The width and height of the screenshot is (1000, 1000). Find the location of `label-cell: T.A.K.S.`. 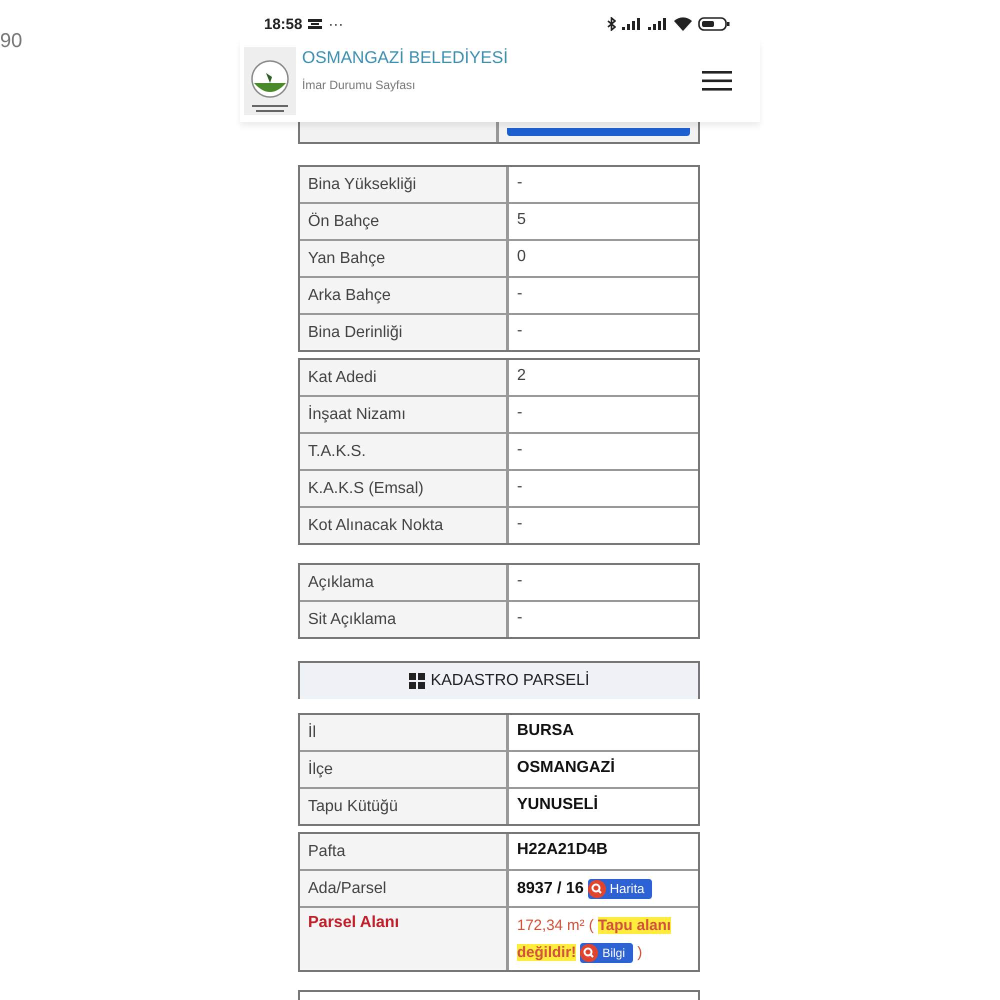

label-cell: T.A.K.S. is located at coordinates (404, 451).